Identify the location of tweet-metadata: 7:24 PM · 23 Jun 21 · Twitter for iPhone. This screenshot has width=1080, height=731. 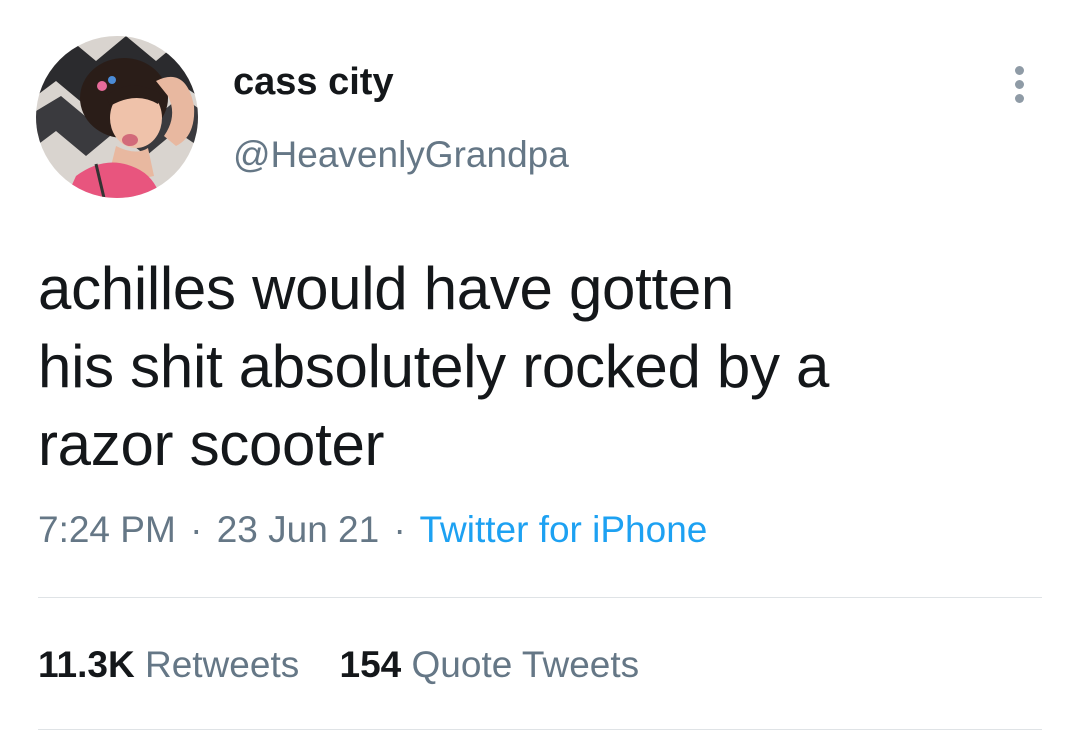
(372, 530).